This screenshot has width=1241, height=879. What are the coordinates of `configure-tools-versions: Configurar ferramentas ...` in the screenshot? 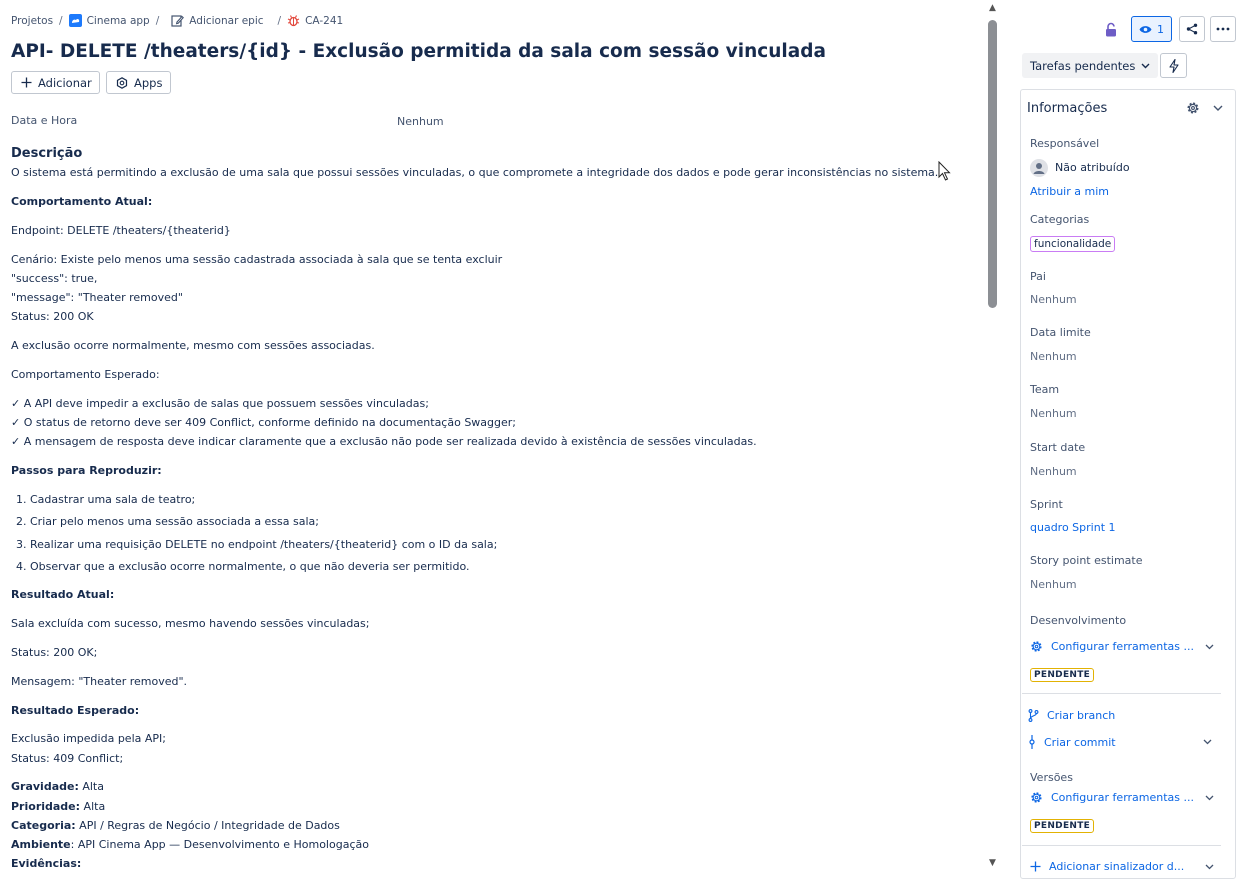 It's located at (1122, 797).